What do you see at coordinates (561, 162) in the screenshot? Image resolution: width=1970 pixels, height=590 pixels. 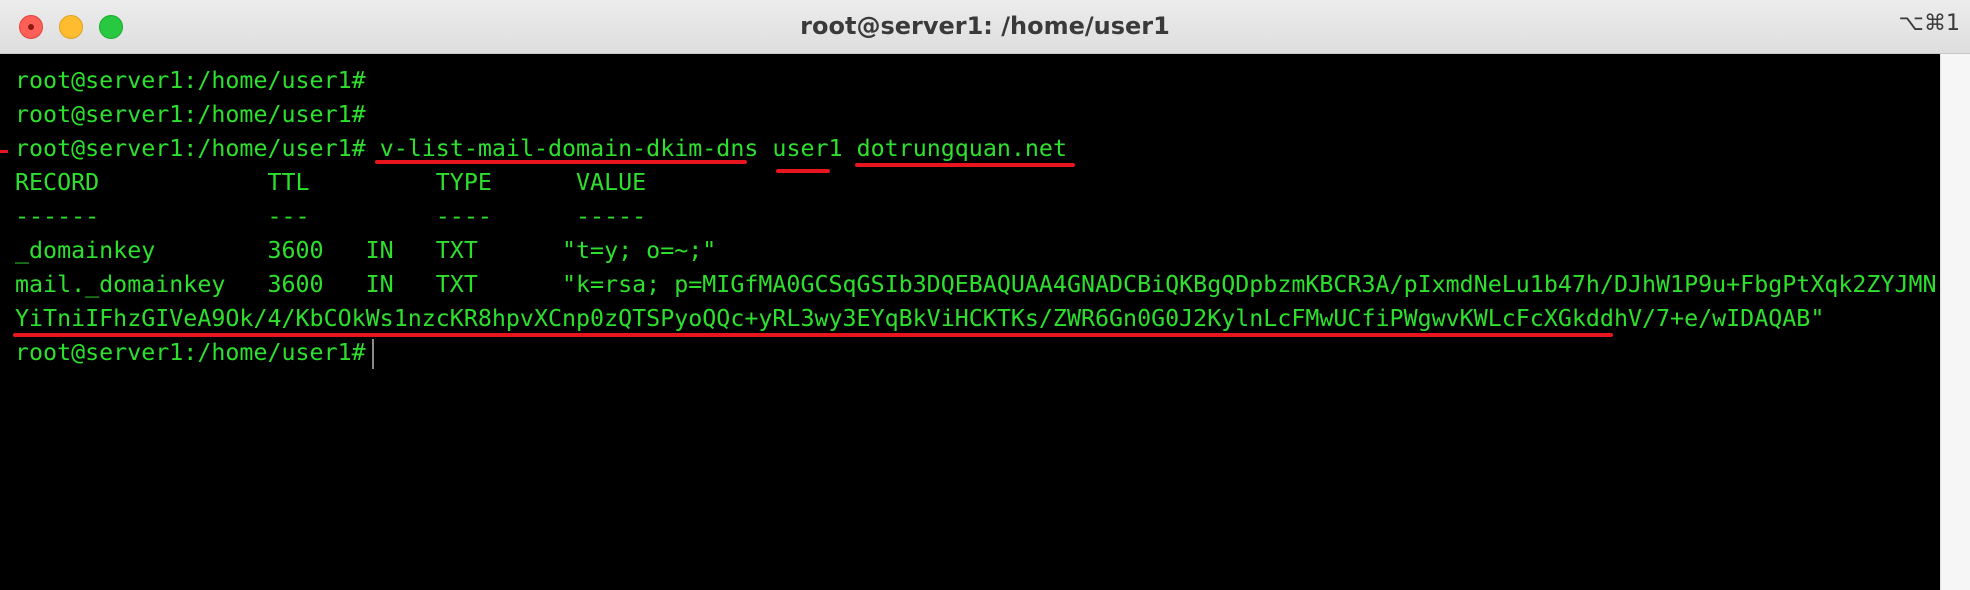 I see `annotation-underline-command` at bounding box center [561, 162].